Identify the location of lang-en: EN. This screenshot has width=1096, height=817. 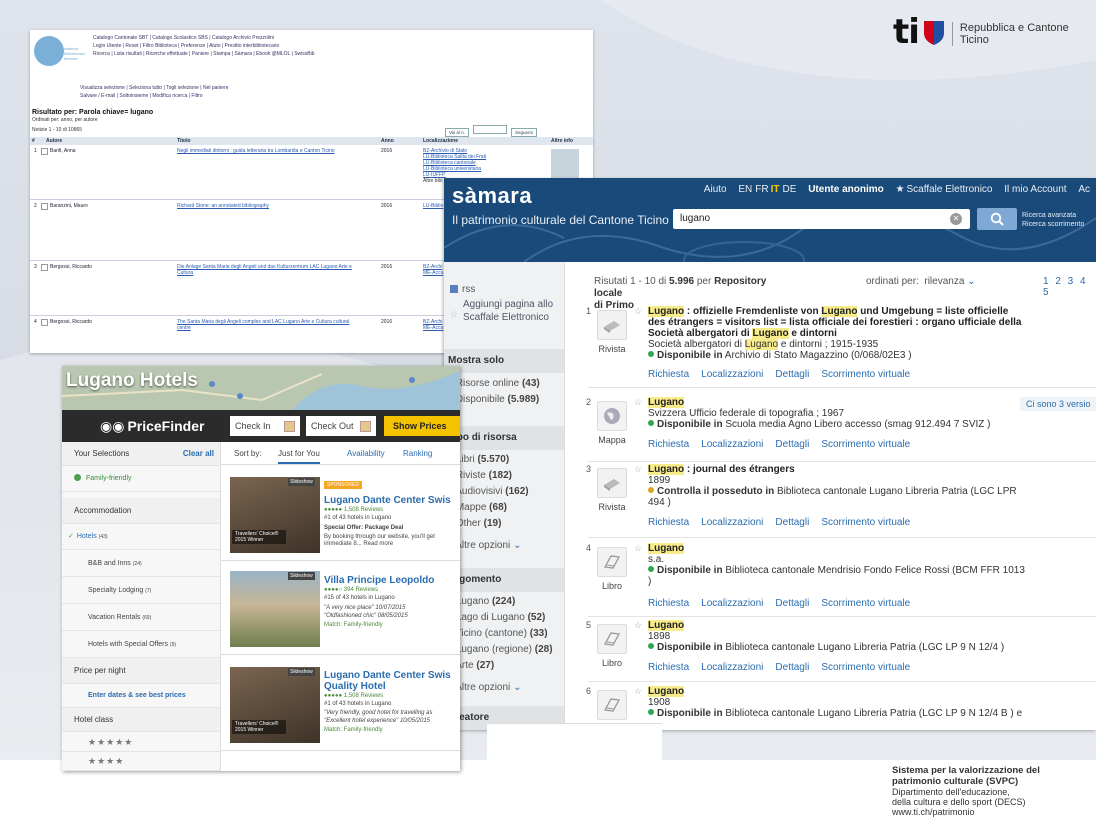
(745, 189).